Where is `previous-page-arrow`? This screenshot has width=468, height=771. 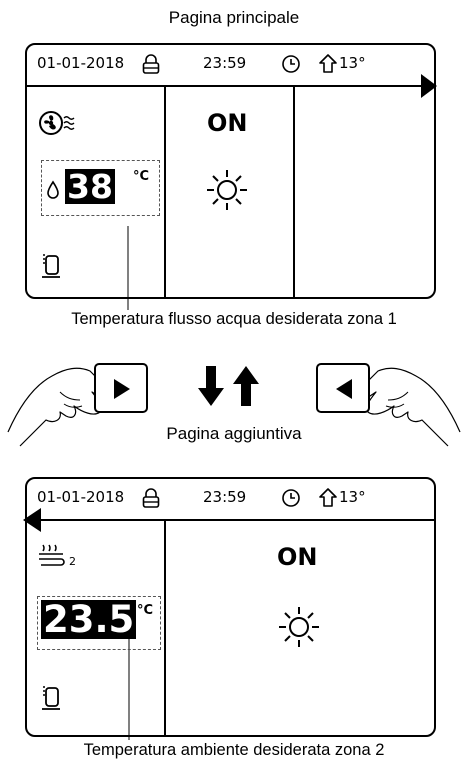 previous-page-arrow is located at coordinates (32, 520).